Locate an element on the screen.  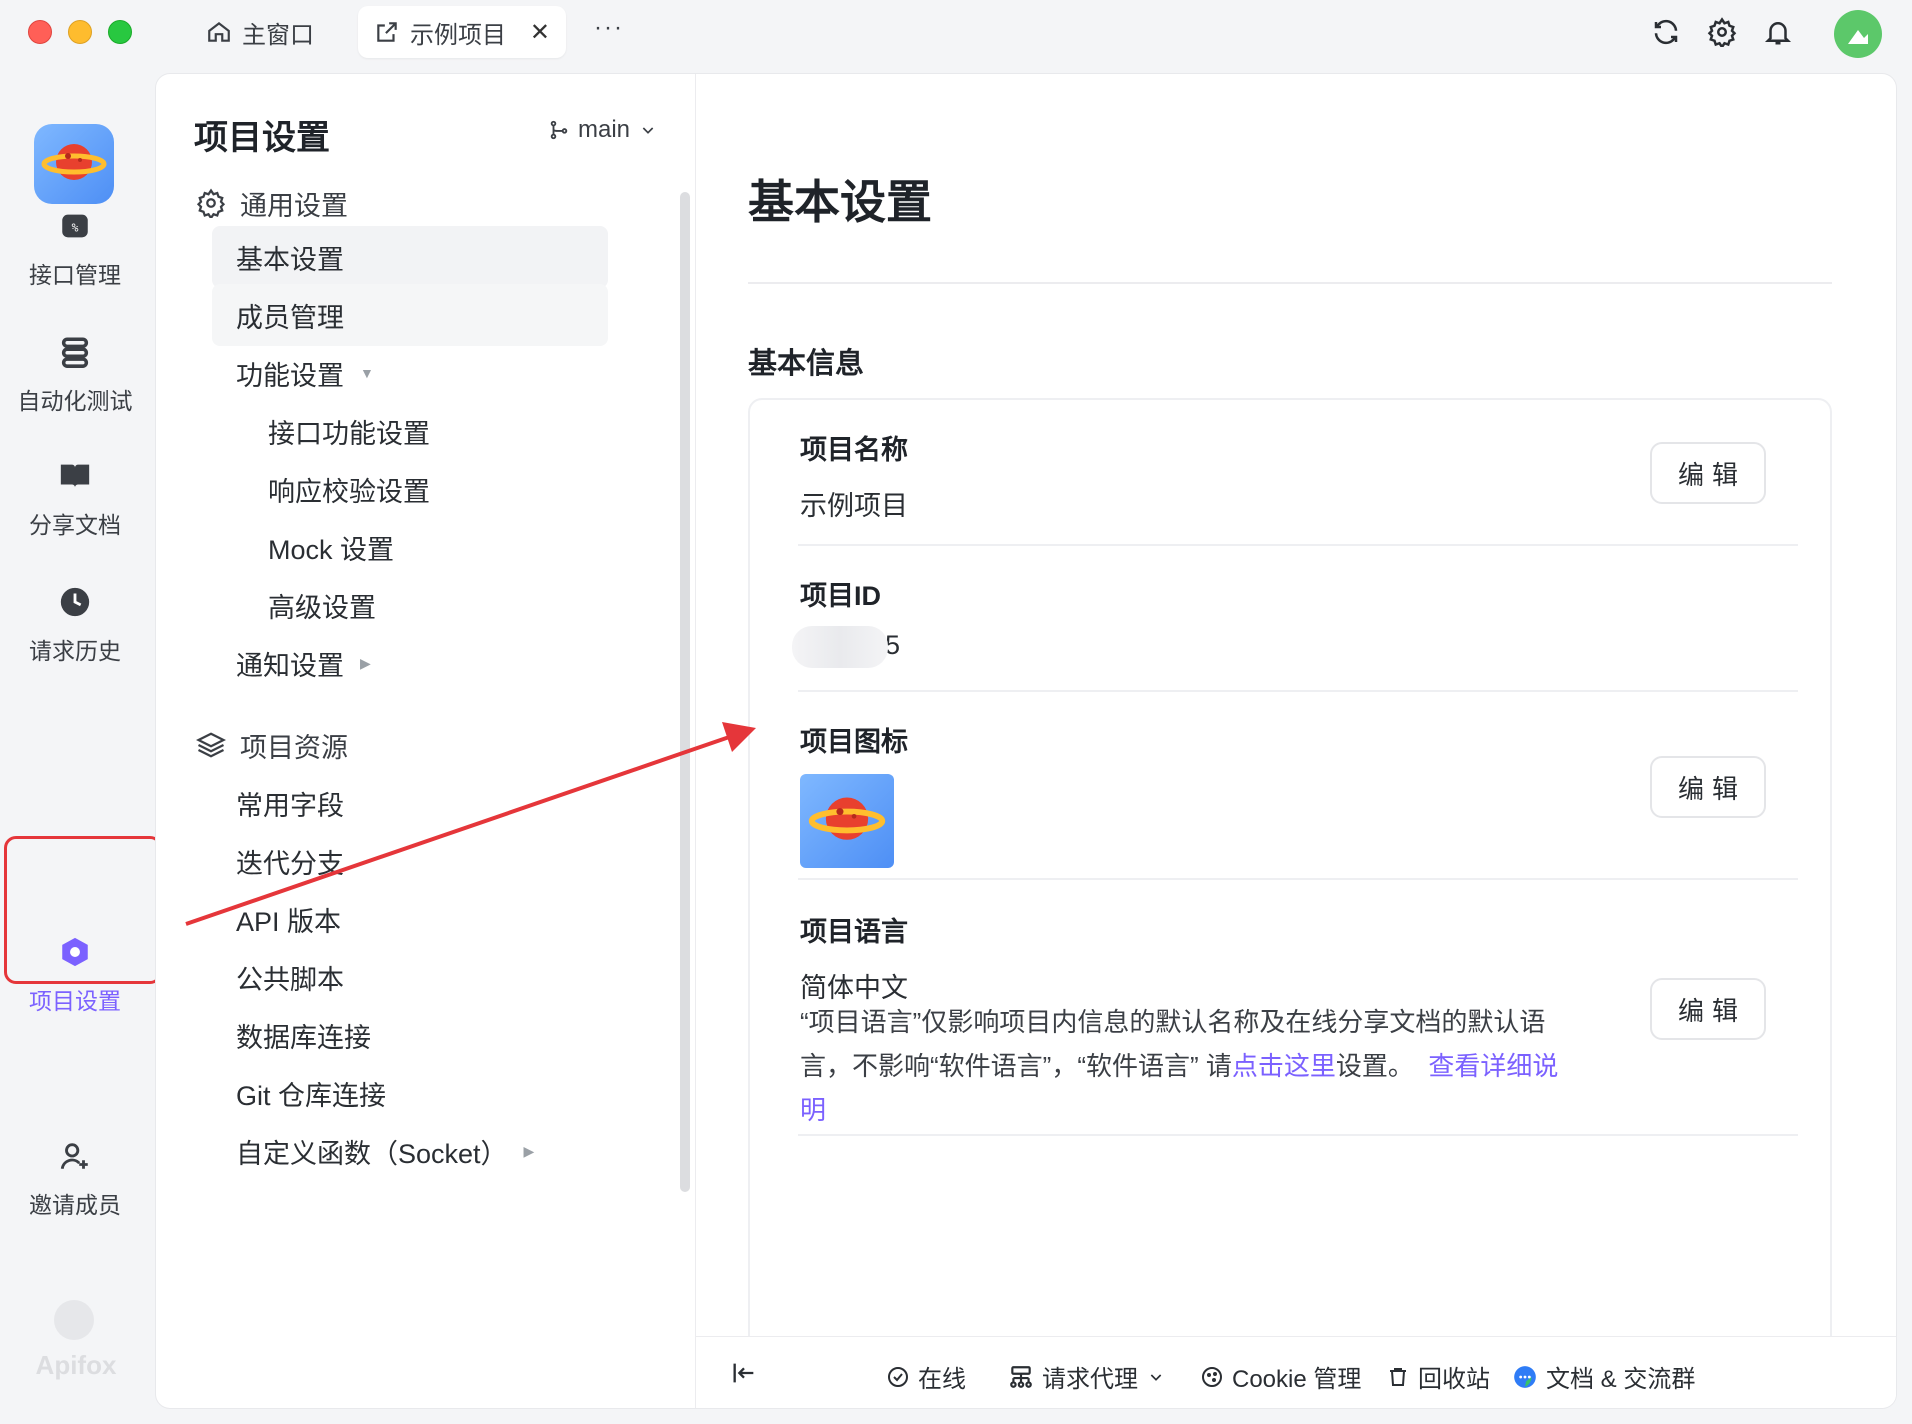
click-here-link: 点击这里 is located at coordinates (1284, 1066).